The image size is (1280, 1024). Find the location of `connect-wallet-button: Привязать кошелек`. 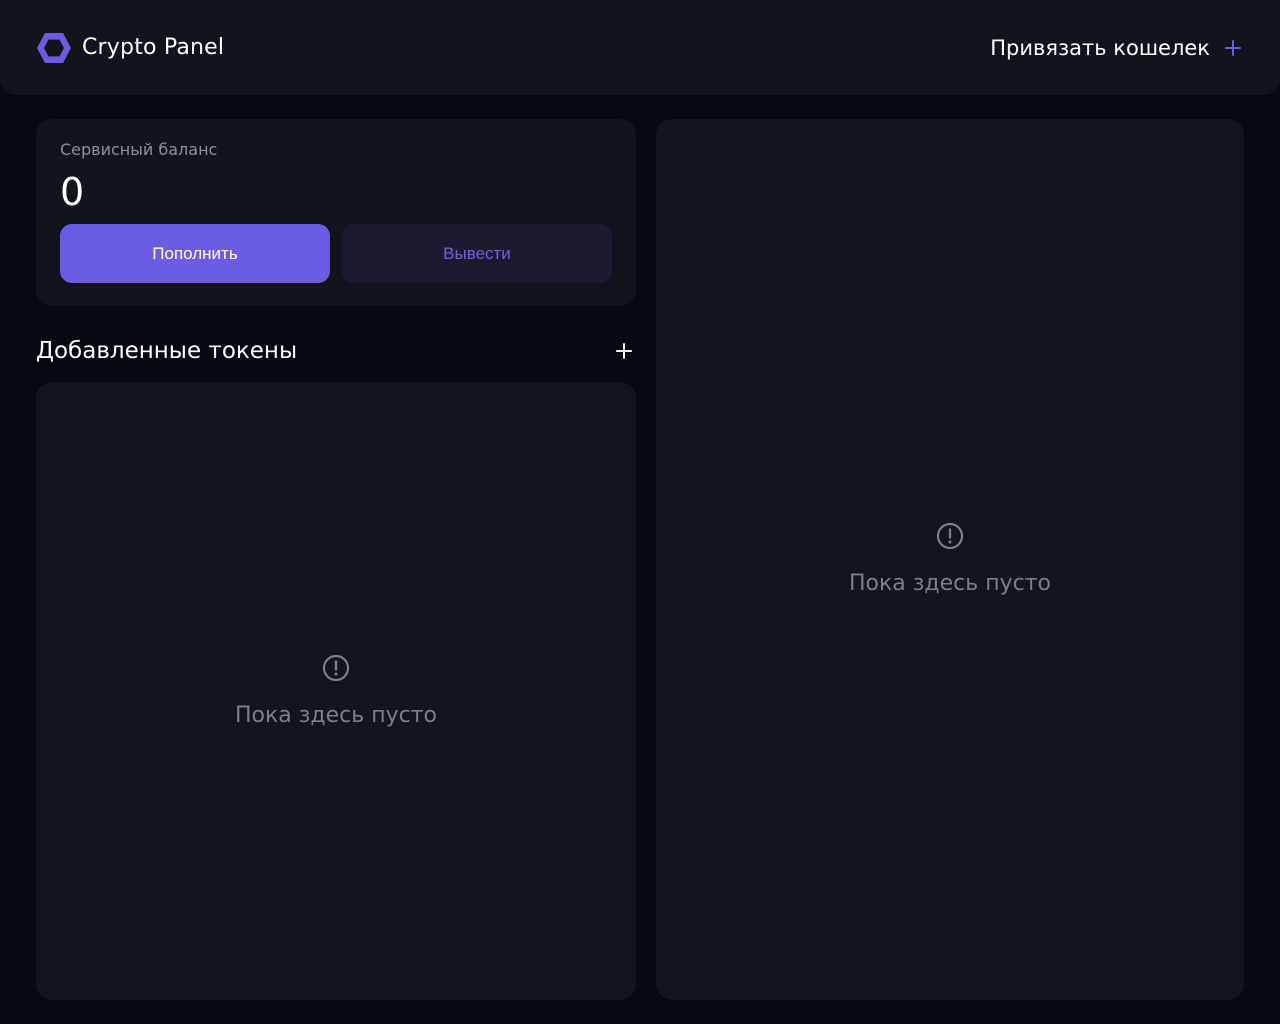

connect-wallet-button: Привязать кошелек is located at coordinates (1116, 48).